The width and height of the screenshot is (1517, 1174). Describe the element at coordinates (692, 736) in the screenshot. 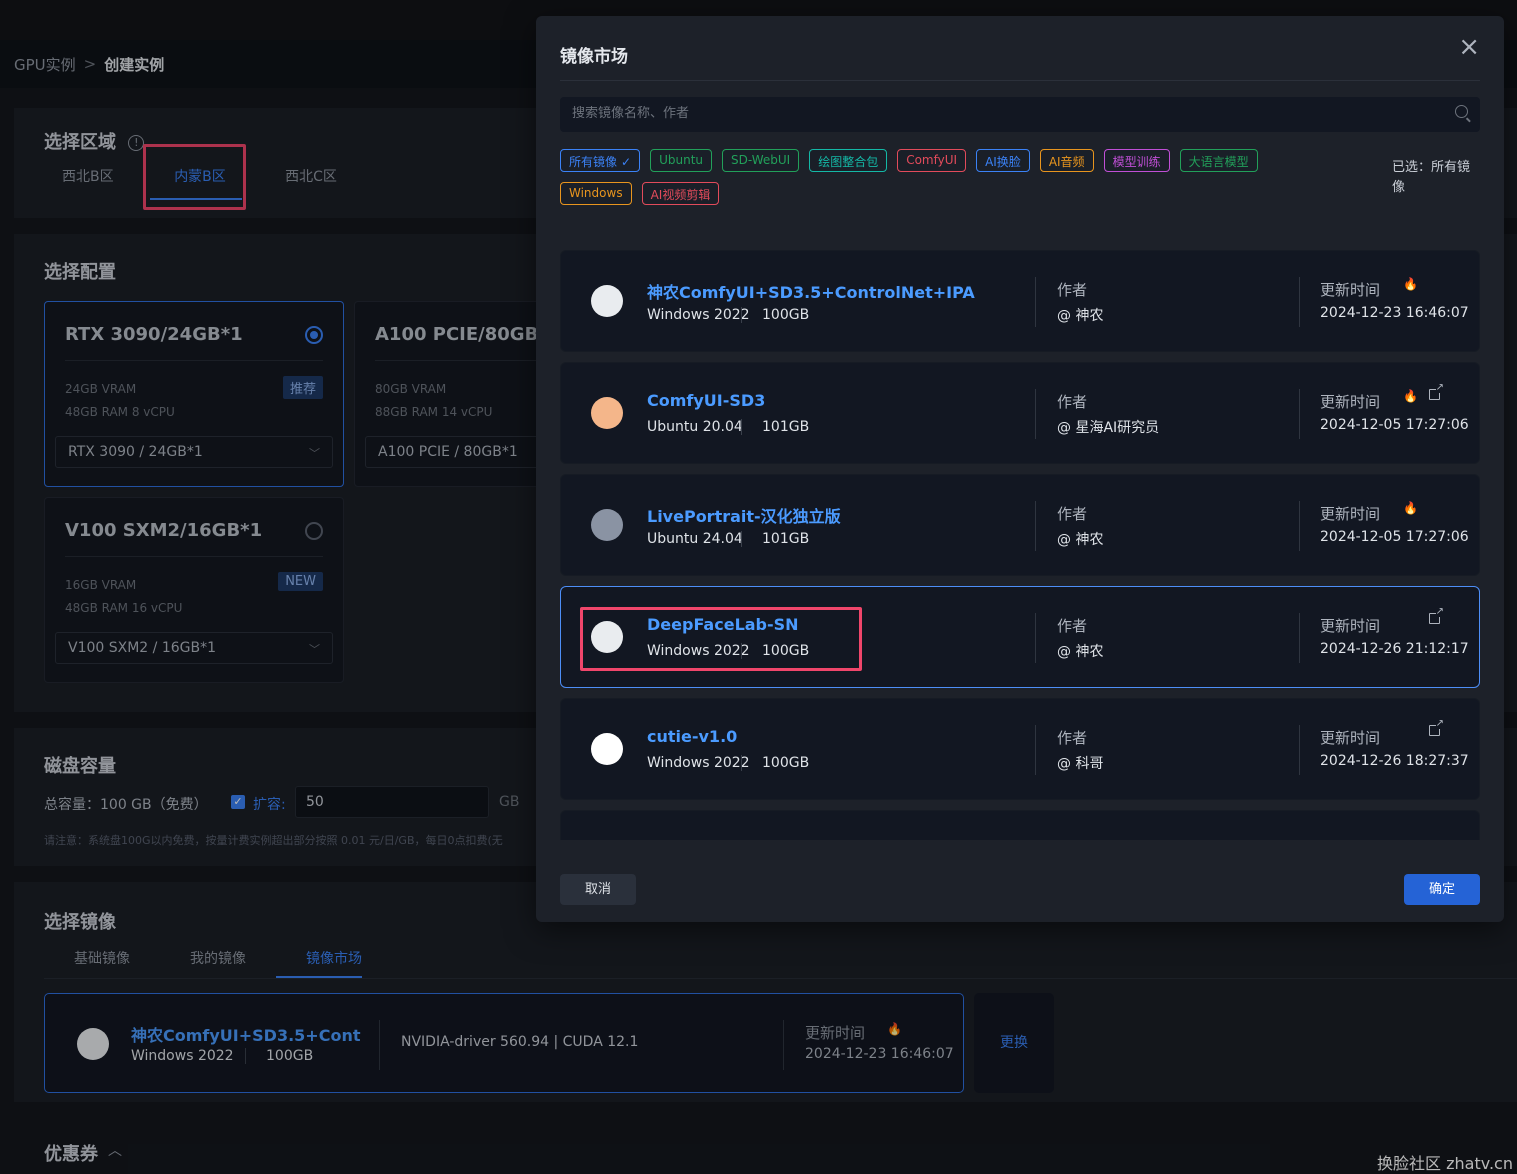

I see `image-name: cutie-v1.0` at that location.